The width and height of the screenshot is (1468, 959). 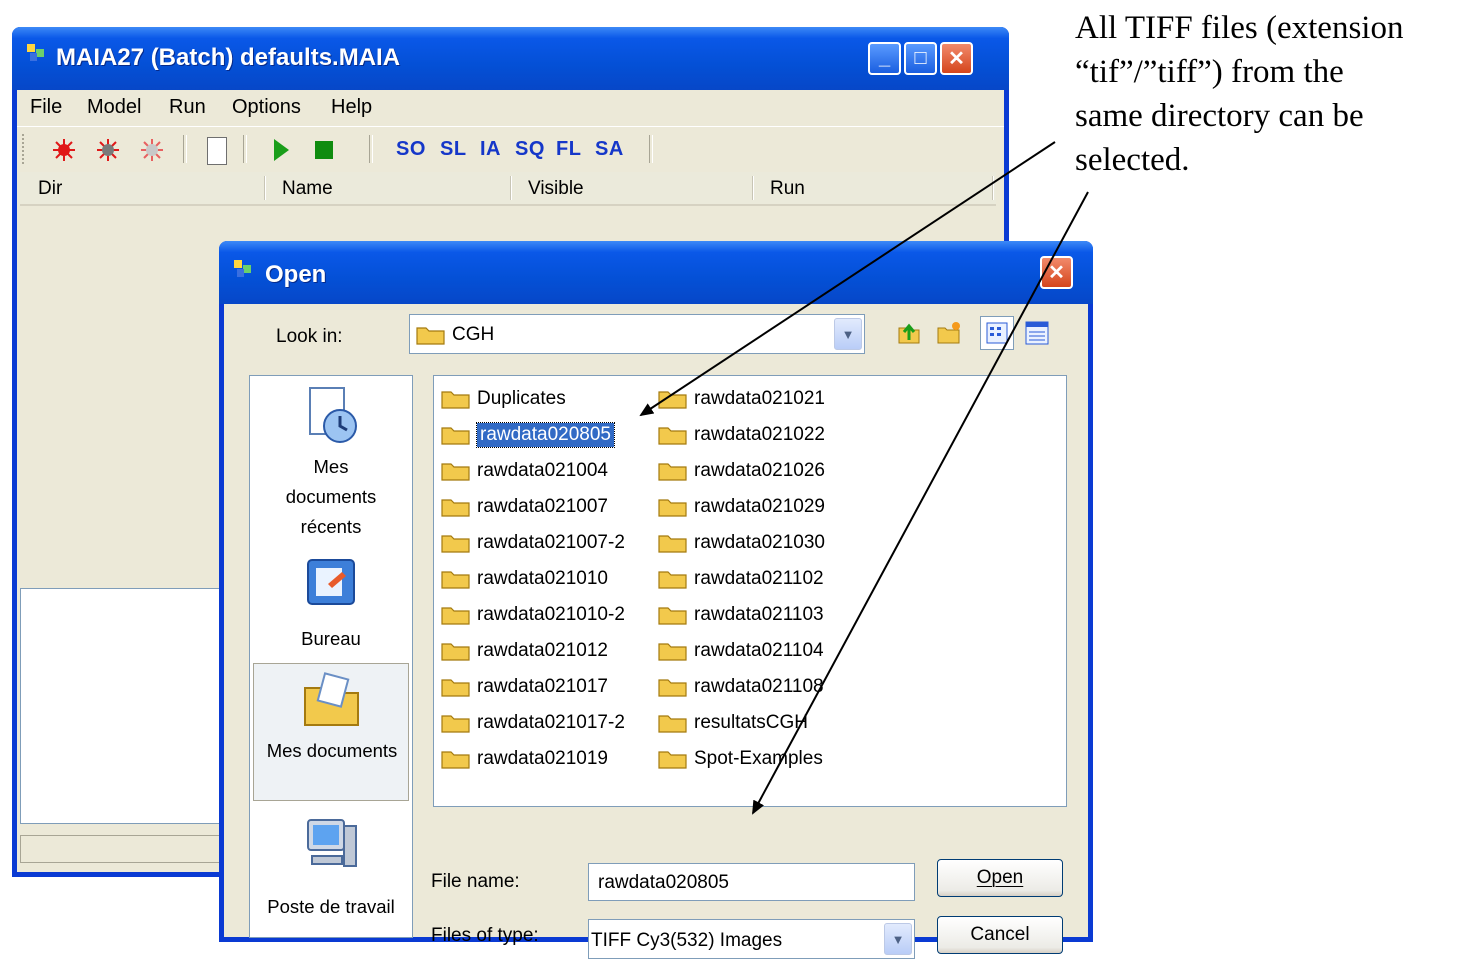 What do you see at coordinates (741, 543) in the screenshot?
I see `file-item: rawdata021030` at bounding box center [741, 543].